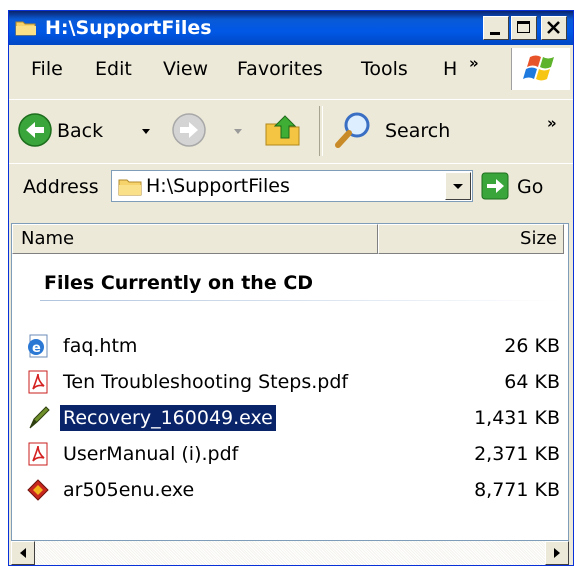 This screenshot has width=580, height=569. Describe the element at coordinates (38, 490) in the screenshot. I see `installer-icon` at that location.